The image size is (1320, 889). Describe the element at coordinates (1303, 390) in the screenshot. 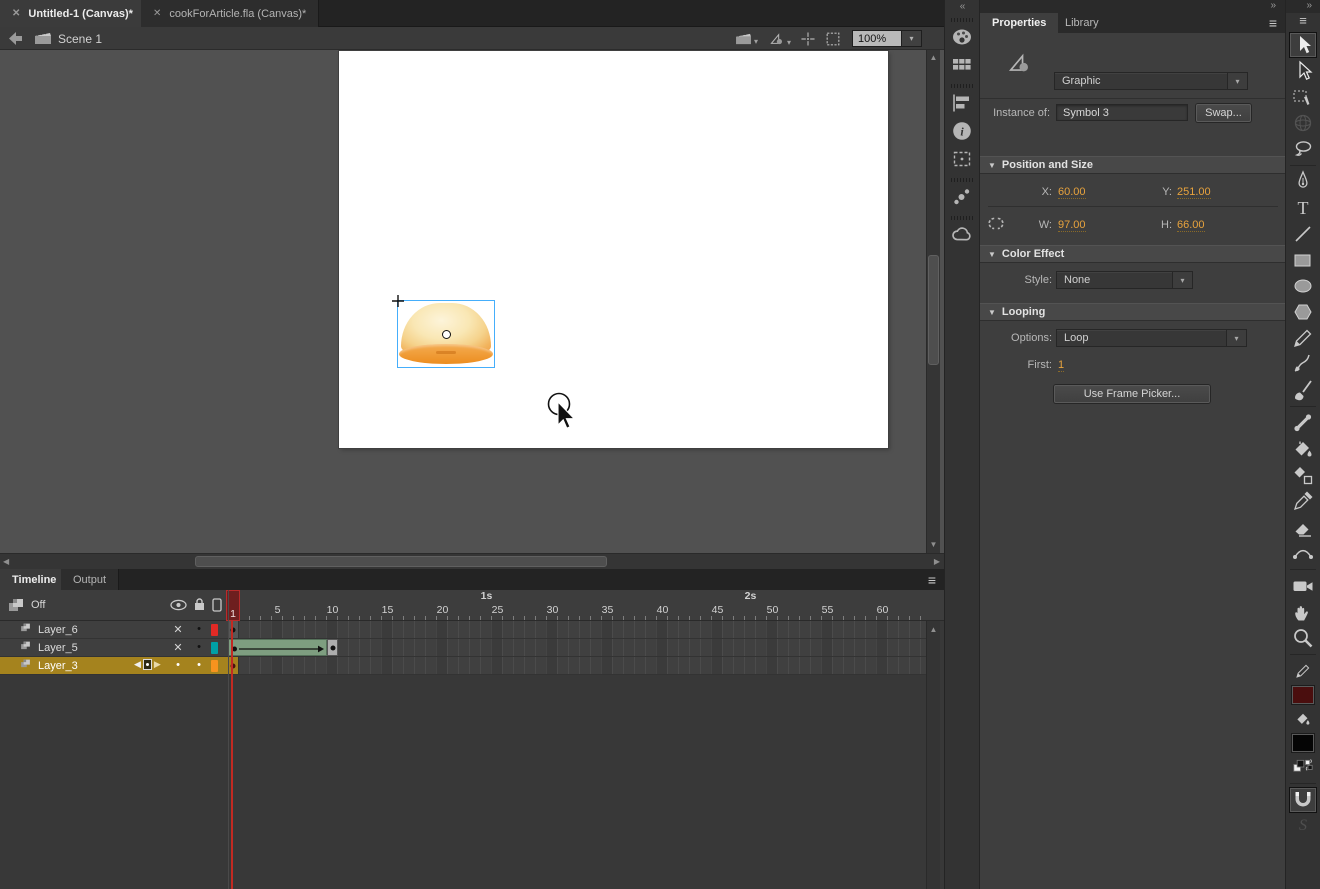

I see `brush-tool-icon` at that location.